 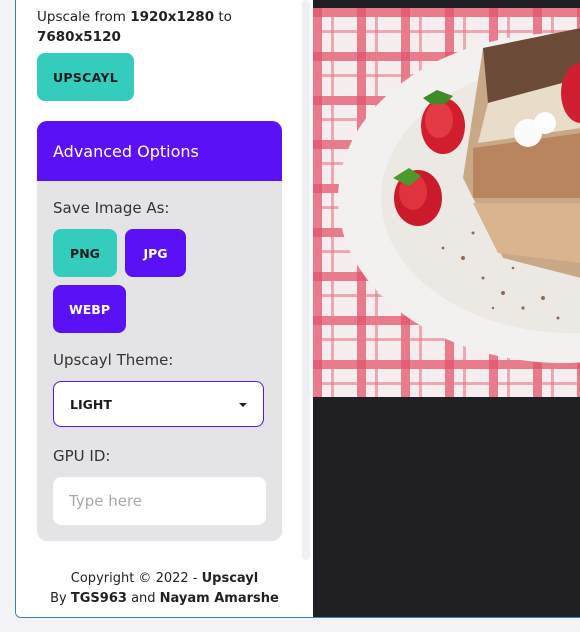 What do you see at coordinates (306, 280) in the screenshot?
I see `sidebar-scrollbar` at bounding box center [306, 280].